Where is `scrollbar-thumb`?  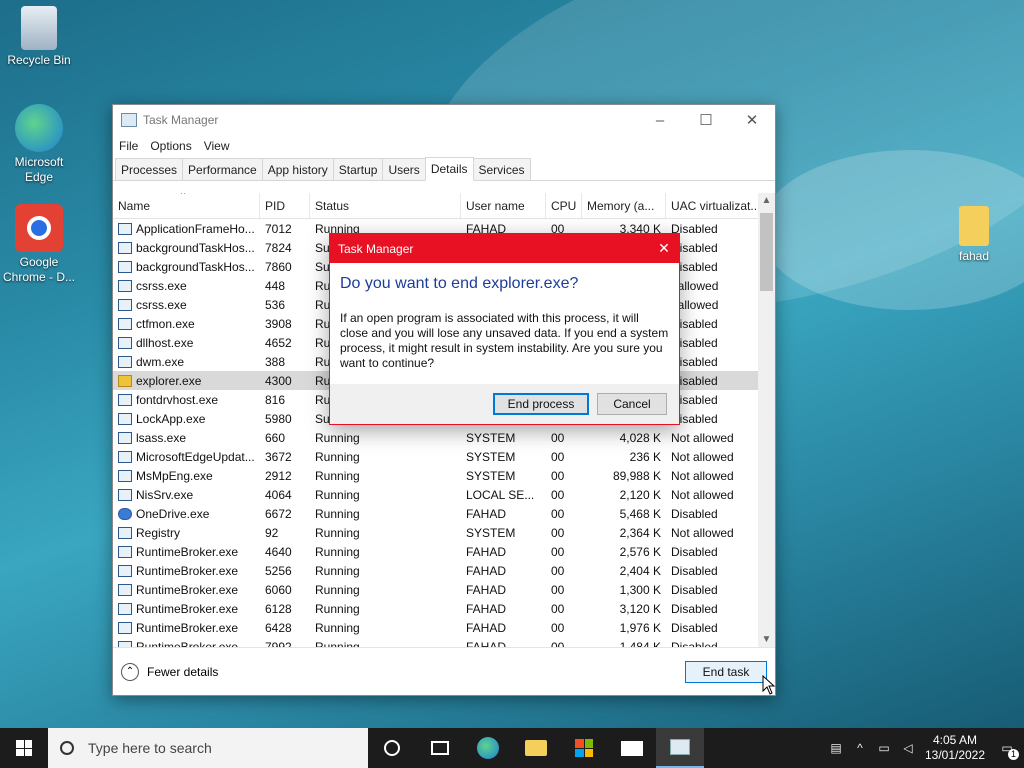
scrollbar-thumb is located at coordinates (766, 252).